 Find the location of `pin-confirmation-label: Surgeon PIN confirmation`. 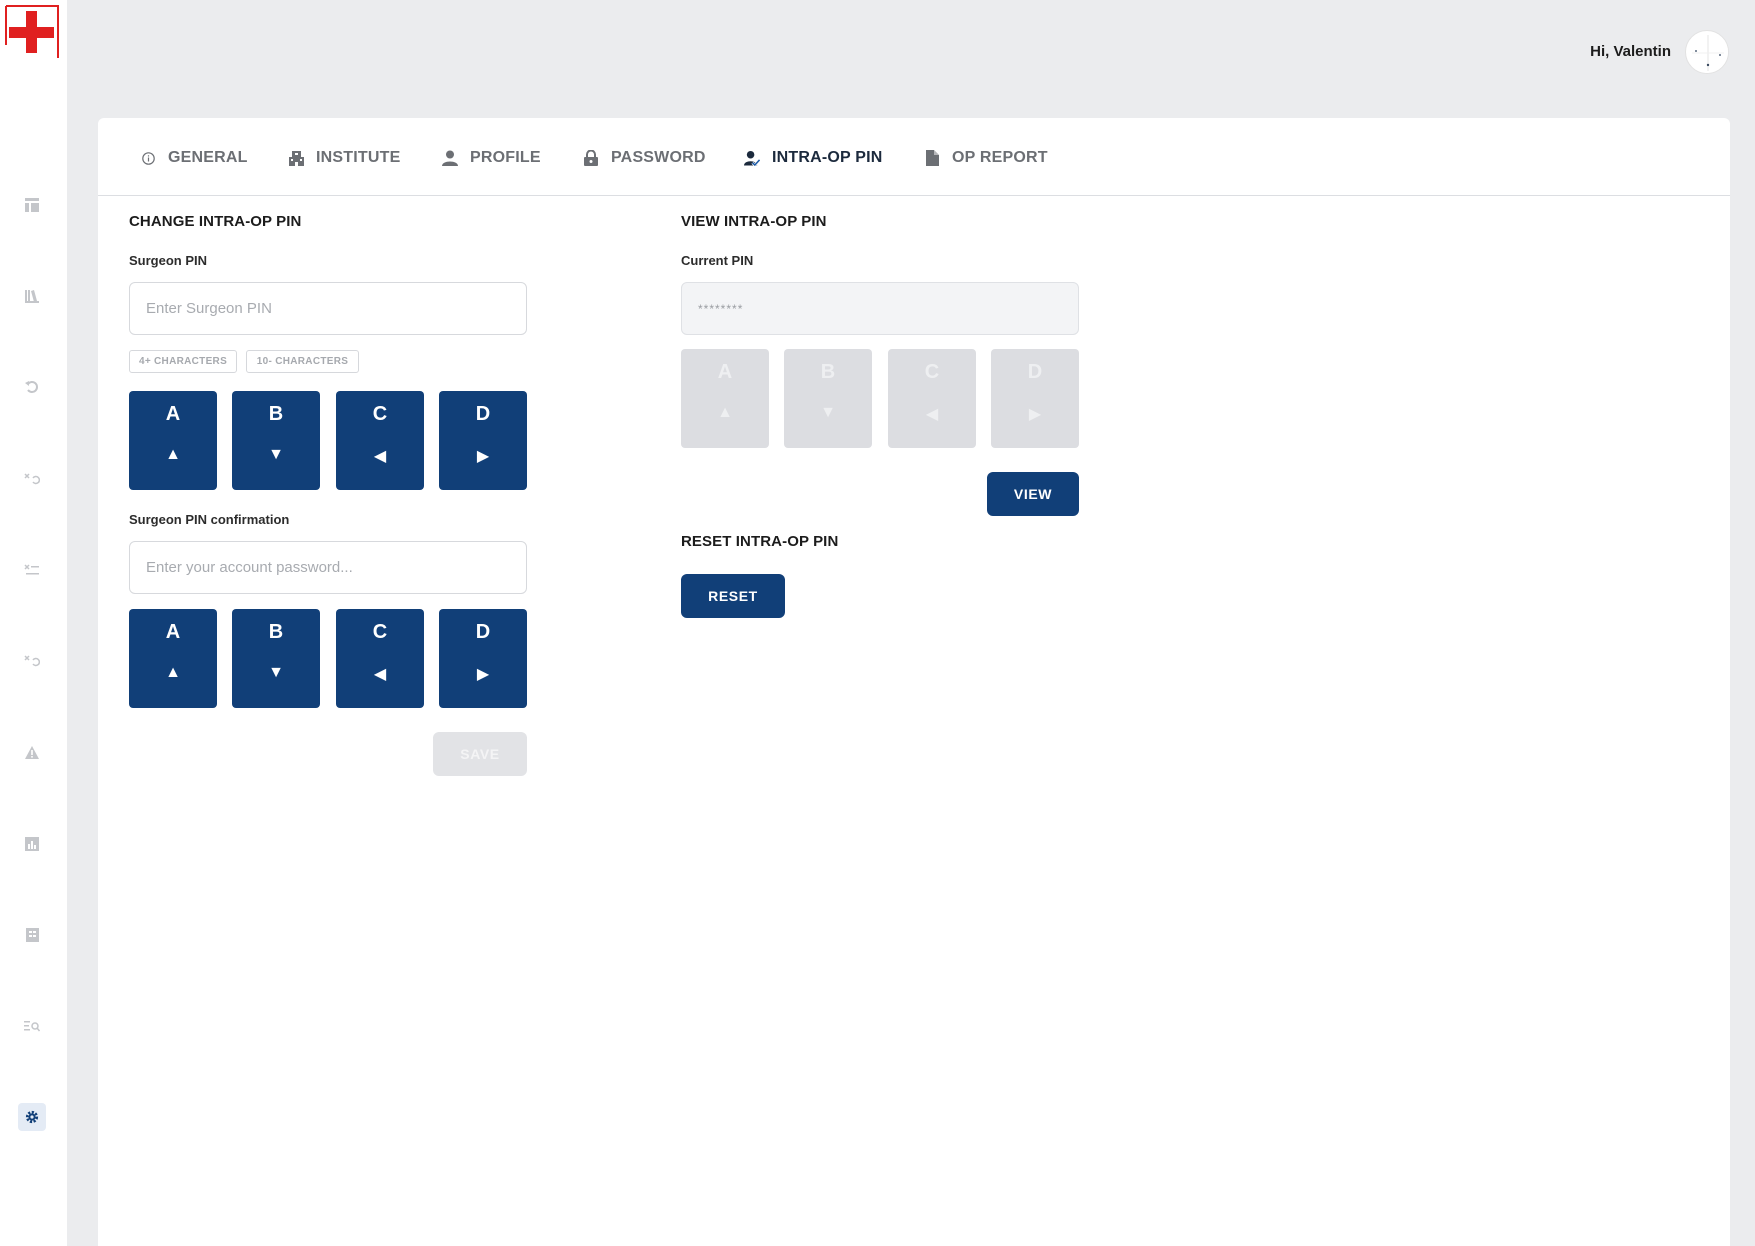

pin-confirmation-label: Surgeon PIN confirmation is located at coordinates (209, 519).